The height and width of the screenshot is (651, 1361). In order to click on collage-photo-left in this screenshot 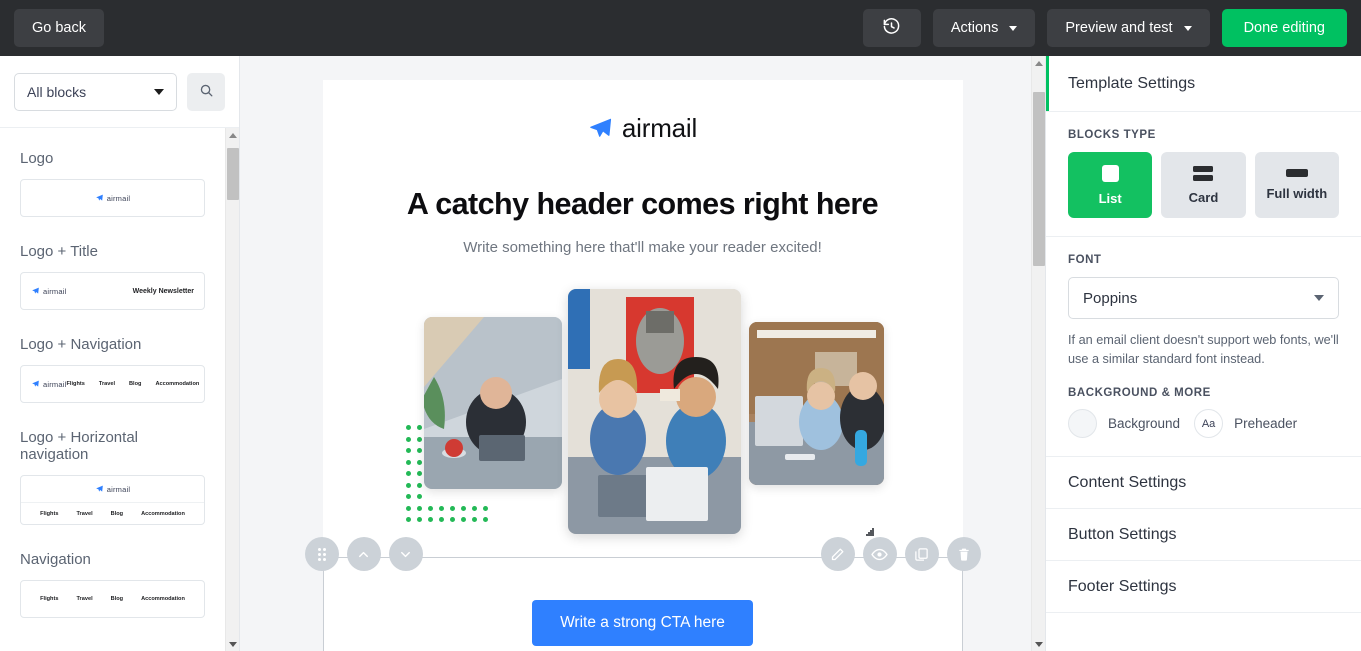, I will do `click(492, 403)`.